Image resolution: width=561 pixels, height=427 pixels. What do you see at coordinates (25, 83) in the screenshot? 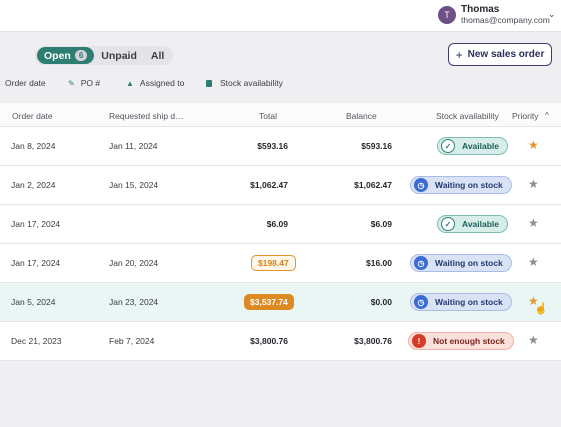
I see `filter-order-date: Order date` at bounding box center [25, 83].